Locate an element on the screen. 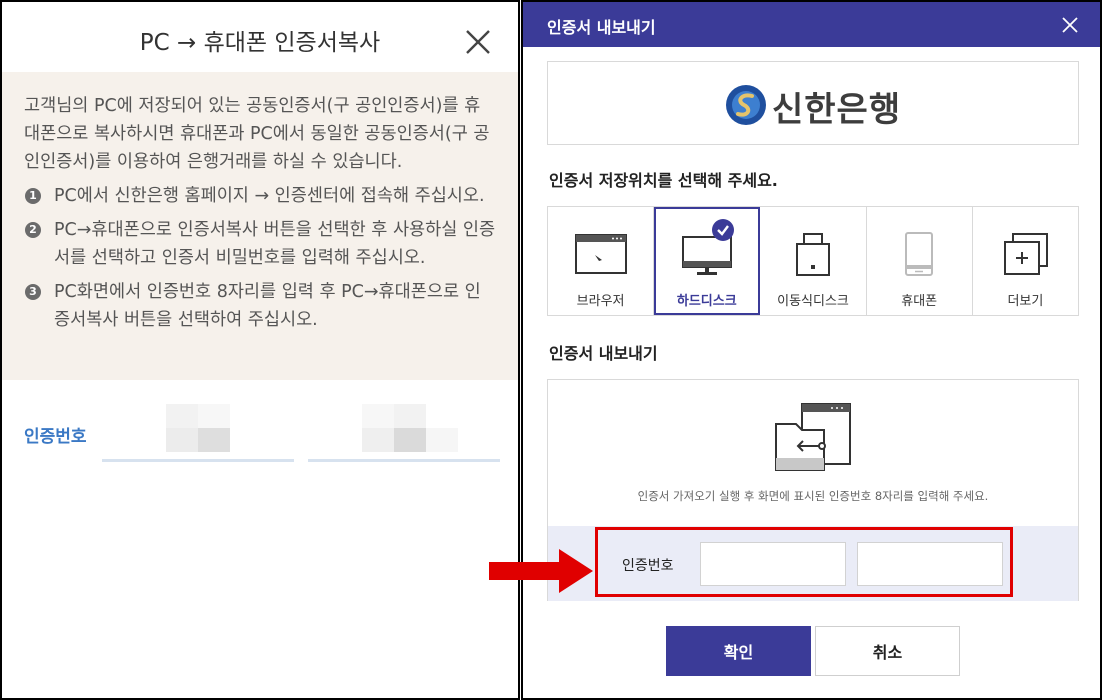  location-label: 브라우저 is located at coordinates (600, 301).